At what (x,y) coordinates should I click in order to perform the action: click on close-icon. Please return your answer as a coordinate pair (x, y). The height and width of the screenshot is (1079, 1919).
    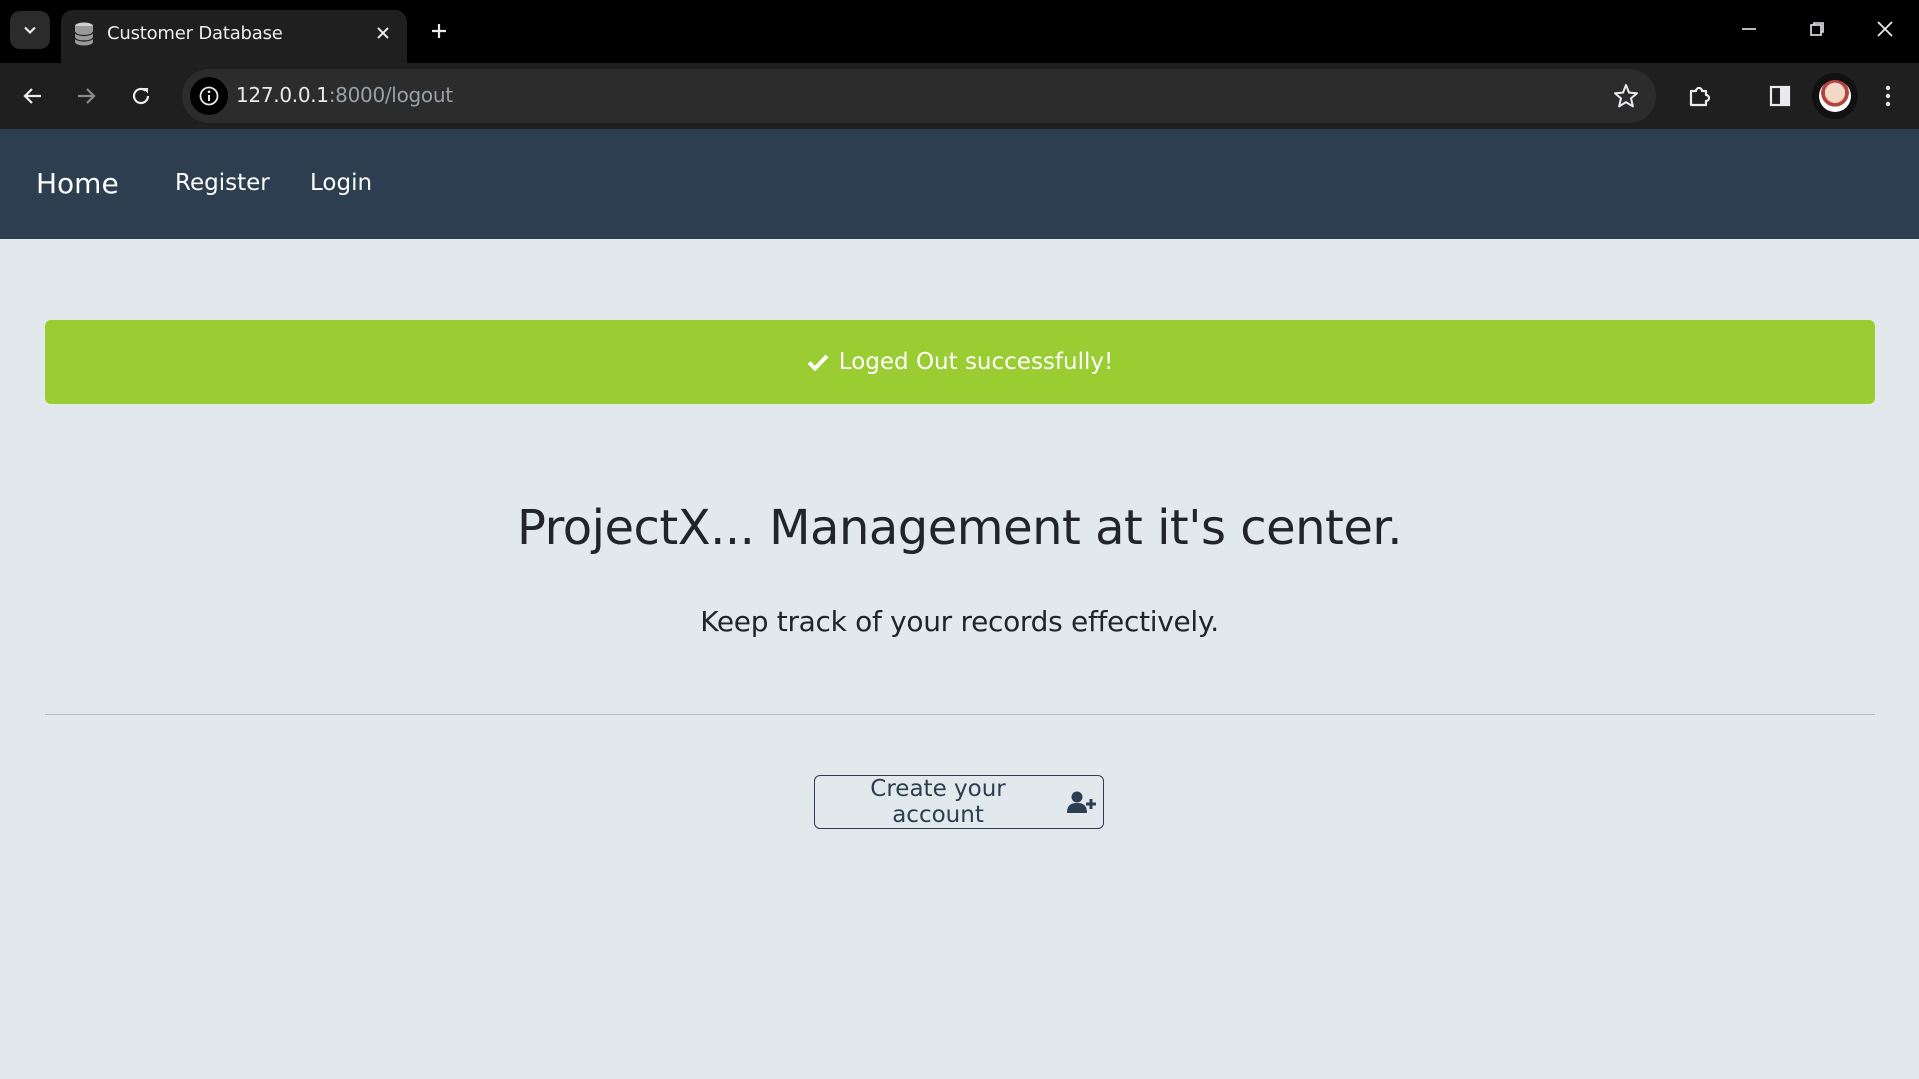
    Looking at the image, I should click on (1885, 29).